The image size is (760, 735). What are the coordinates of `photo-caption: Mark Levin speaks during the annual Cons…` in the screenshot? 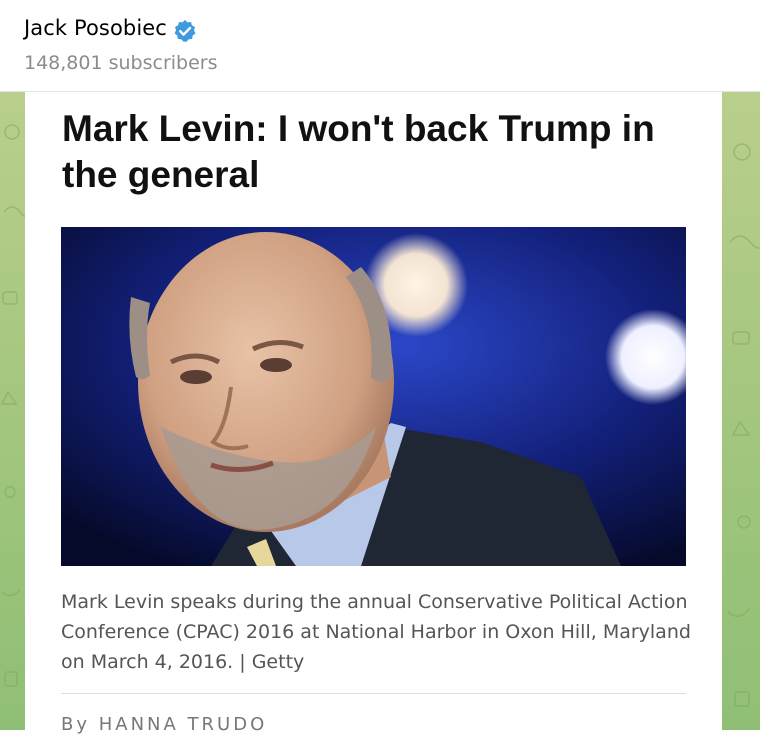 It's located at (376, 632).